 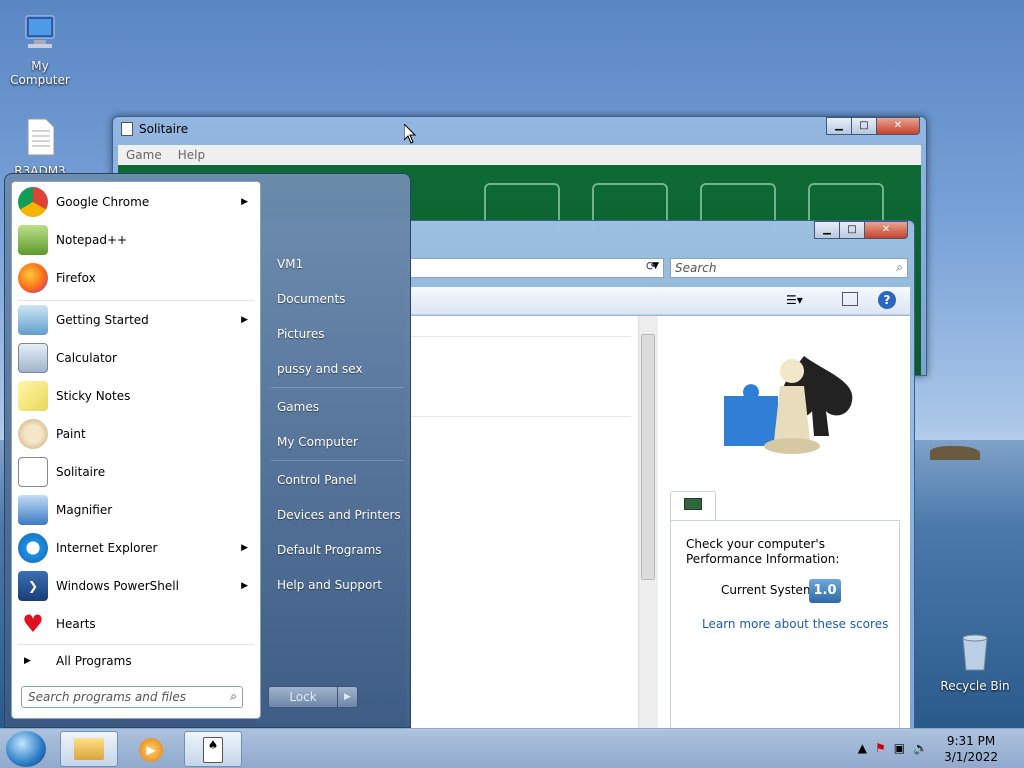 I want to click on desktop-icon-readme: R3ADM3, so click(x=40, y=146).